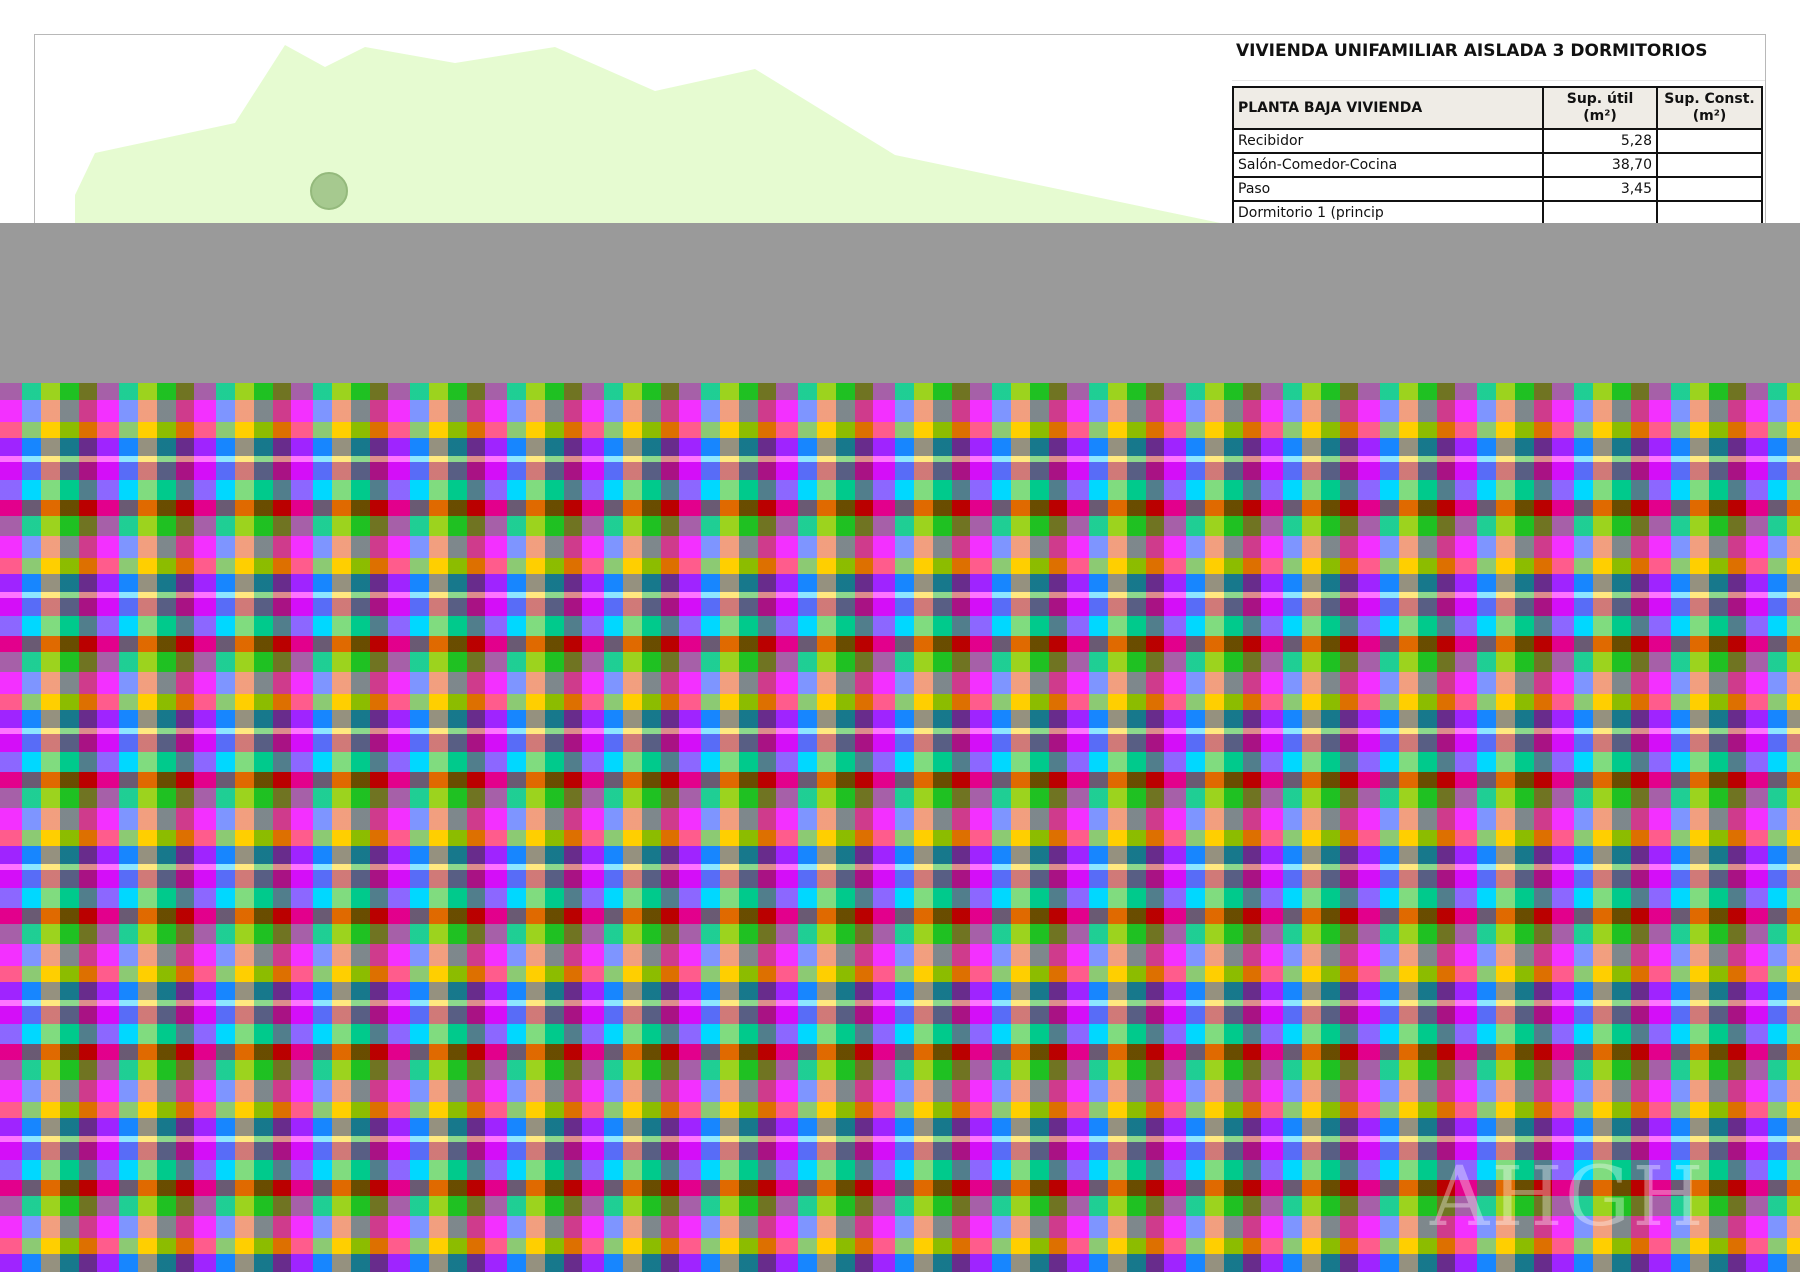 The height and width of the screenshot is (1272, 1800). I want to click on tree-icon, so click(329, 191).